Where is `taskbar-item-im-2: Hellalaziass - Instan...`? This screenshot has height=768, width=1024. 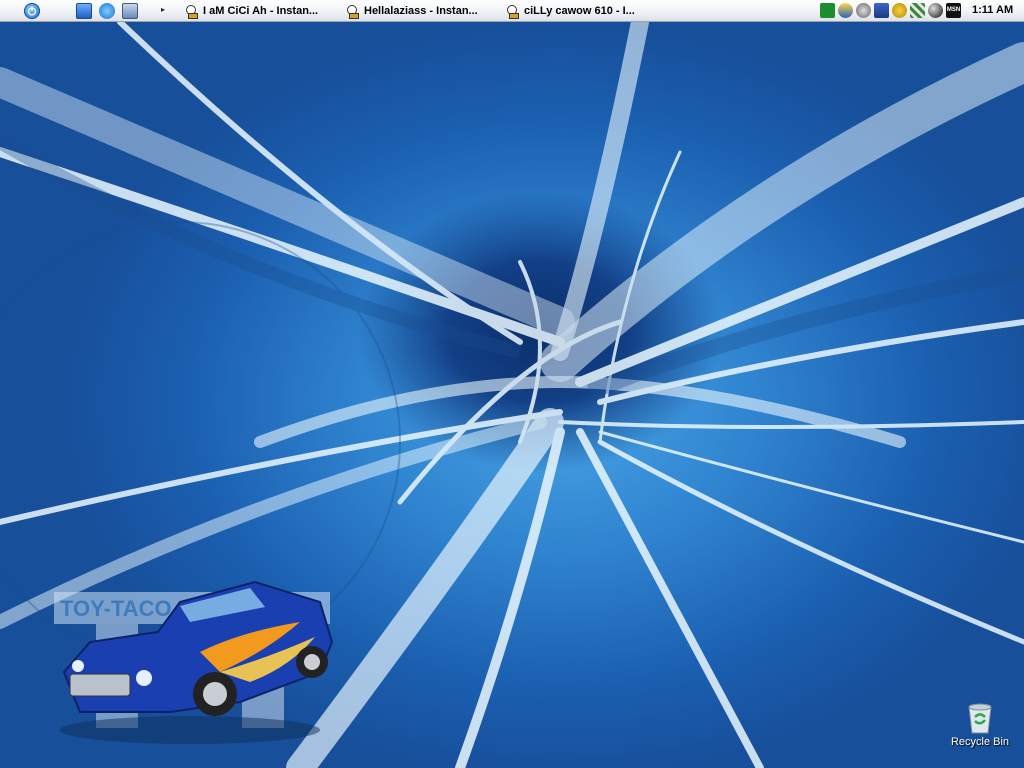
taskbar-item-im-2: Hellalaziass - Instan... is located at coordinates (411, 11).